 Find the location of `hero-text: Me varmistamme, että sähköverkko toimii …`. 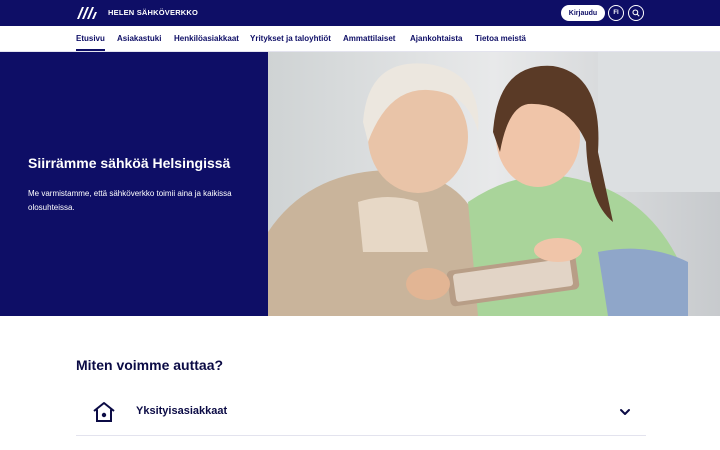

hero-text: Me varmistamme, että sähköverkko toimii … is located at coordinates (130, 200).